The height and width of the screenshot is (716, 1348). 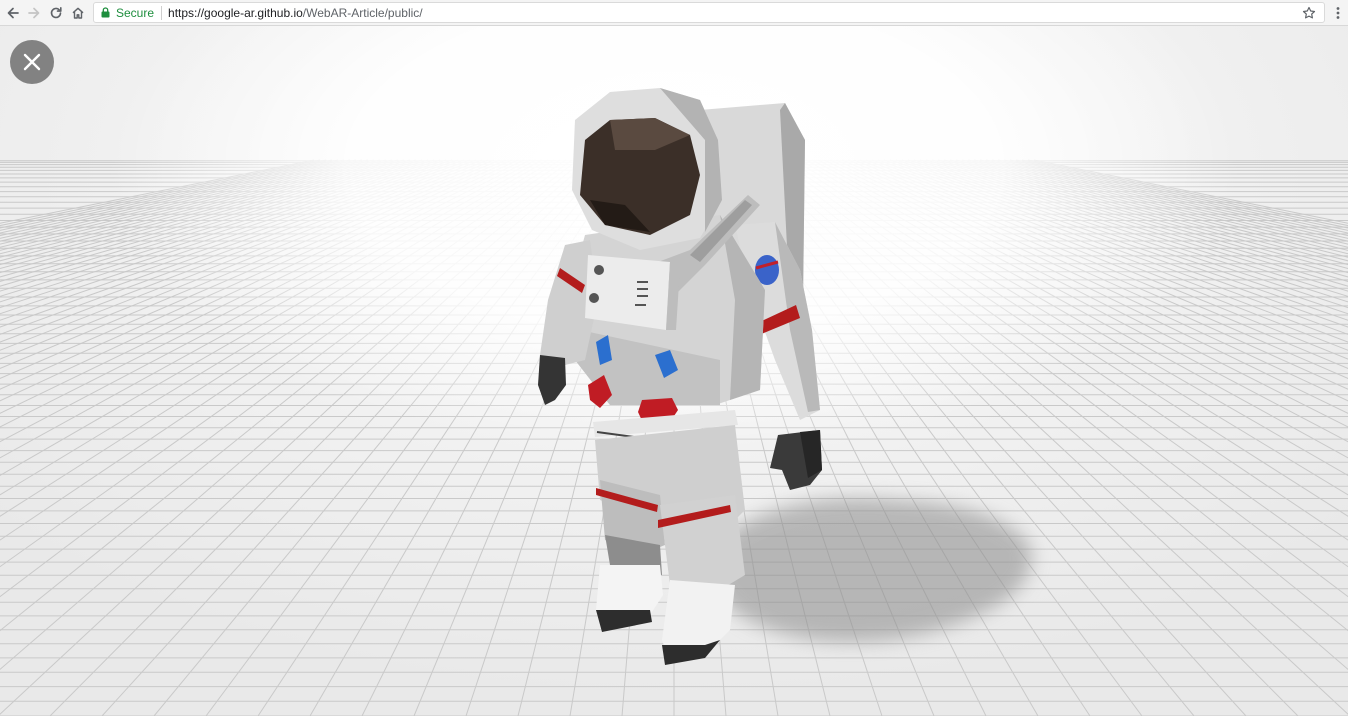 I want to click on url-host: https://google-ar.github.io, so click(x=235, y=12).